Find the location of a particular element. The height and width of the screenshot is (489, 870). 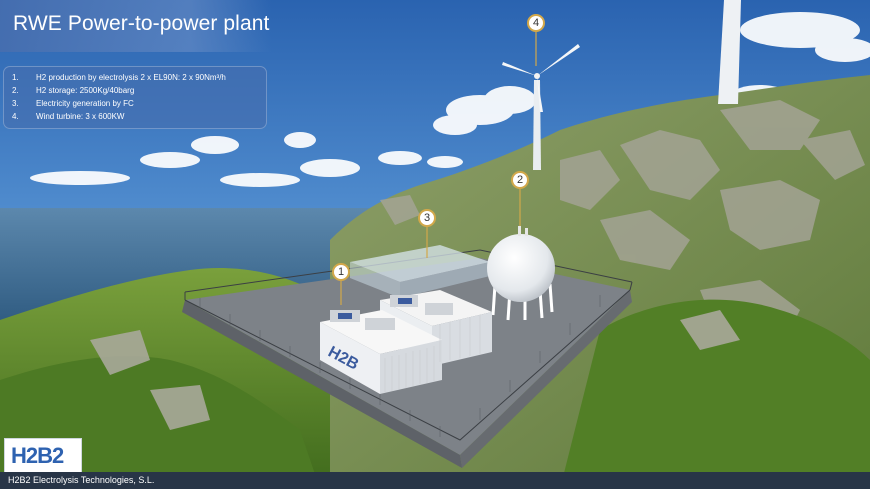

page-title: RWE Power-to-power plant is located at coordinates (141, 23).